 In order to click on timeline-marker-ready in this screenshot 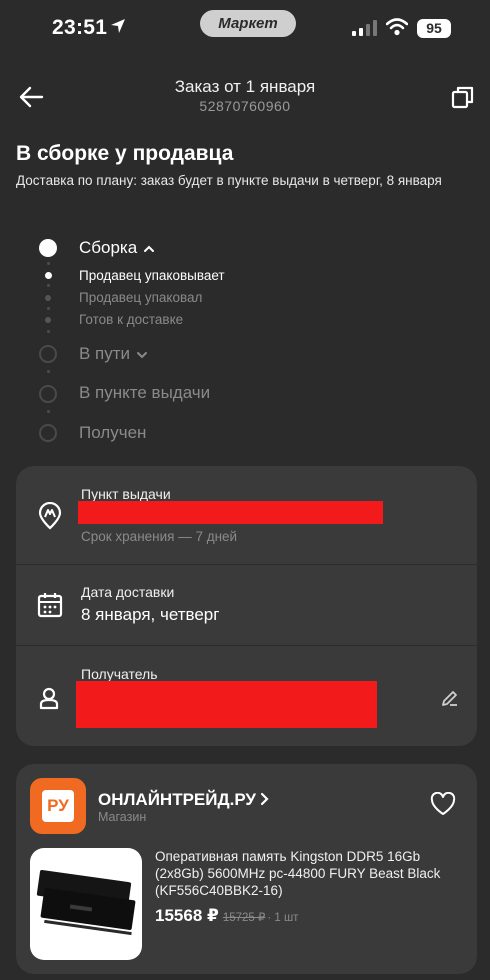, I will do `click(48, 320)`.